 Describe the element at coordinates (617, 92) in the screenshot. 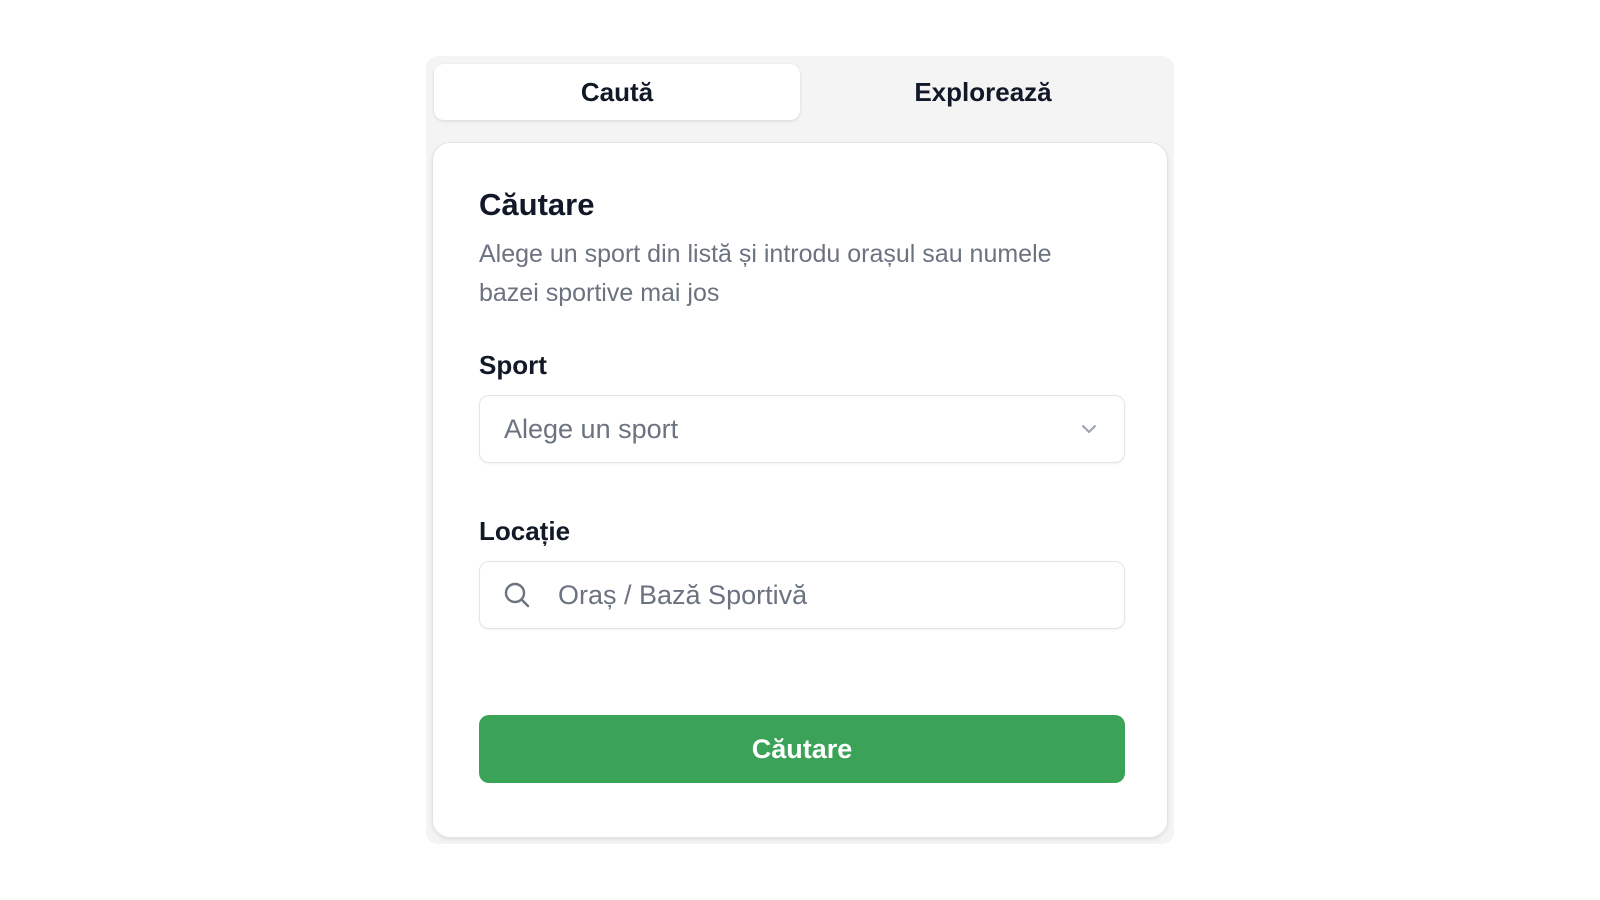

I see `tab-cauta: Caută` at that location.